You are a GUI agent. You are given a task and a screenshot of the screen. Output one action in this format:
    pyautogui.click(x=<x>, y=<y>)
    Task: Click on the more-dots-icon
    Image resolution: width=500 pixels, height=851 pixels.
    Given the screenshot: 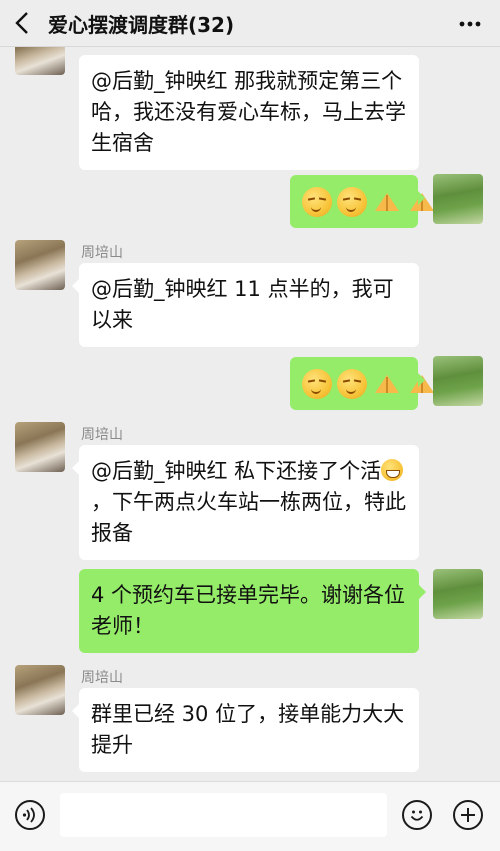 What is the action you would take?
    pyautogui.click(x=470, y=24)
    